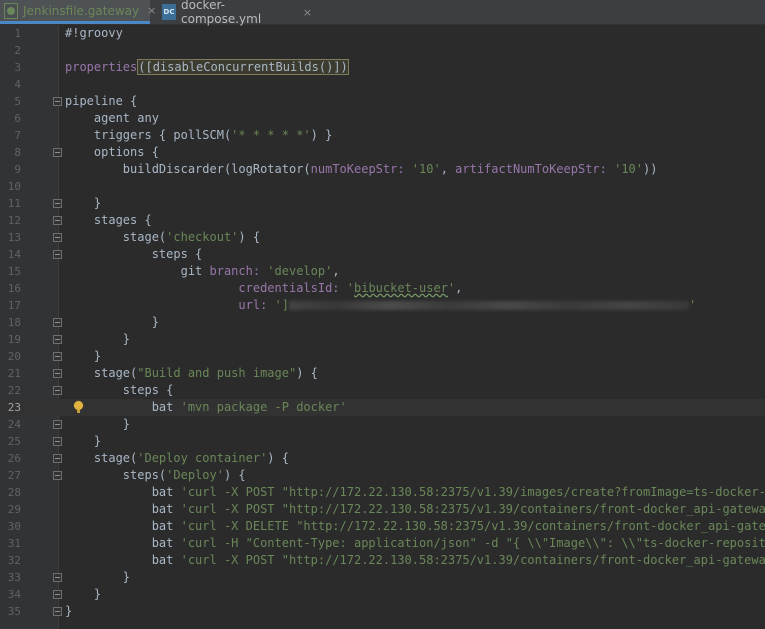  What do you see at coordinates (426, 169) in the screenshot?
I see `code-string: '10'` at bounding box center [426, 169].